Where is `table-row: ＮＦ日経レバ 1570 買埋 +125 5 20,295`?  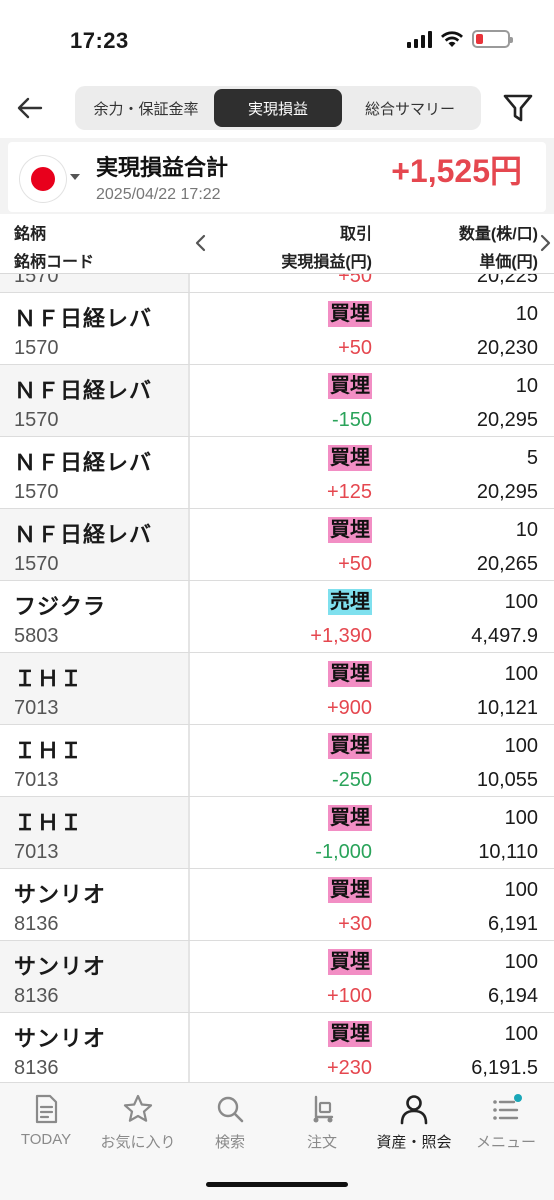
table-row: ＮＦ日経レバ 1570 買埋 +125 5 20,295 is located at coordinates (277, 473).